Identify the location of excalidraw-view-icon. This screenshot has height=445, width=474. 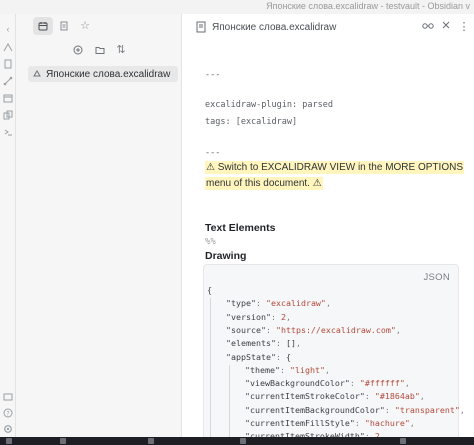
(446, 27).